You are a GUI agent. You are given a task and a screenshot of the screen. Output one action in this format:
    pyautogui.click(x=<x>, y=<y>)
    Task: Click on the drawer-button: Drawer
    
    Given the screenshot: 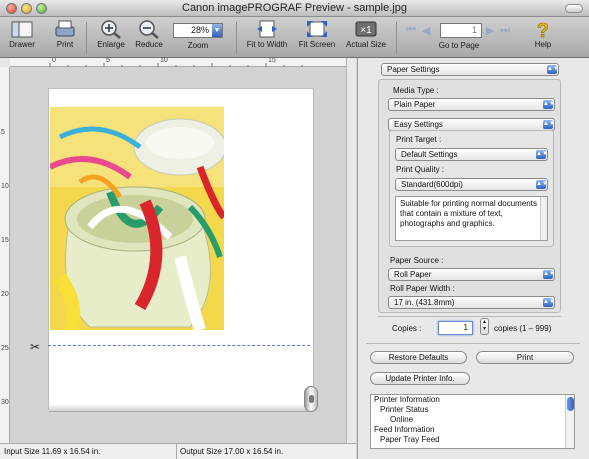 What is the action you would take?
    pyautogui.click(x=22, y=34)
    